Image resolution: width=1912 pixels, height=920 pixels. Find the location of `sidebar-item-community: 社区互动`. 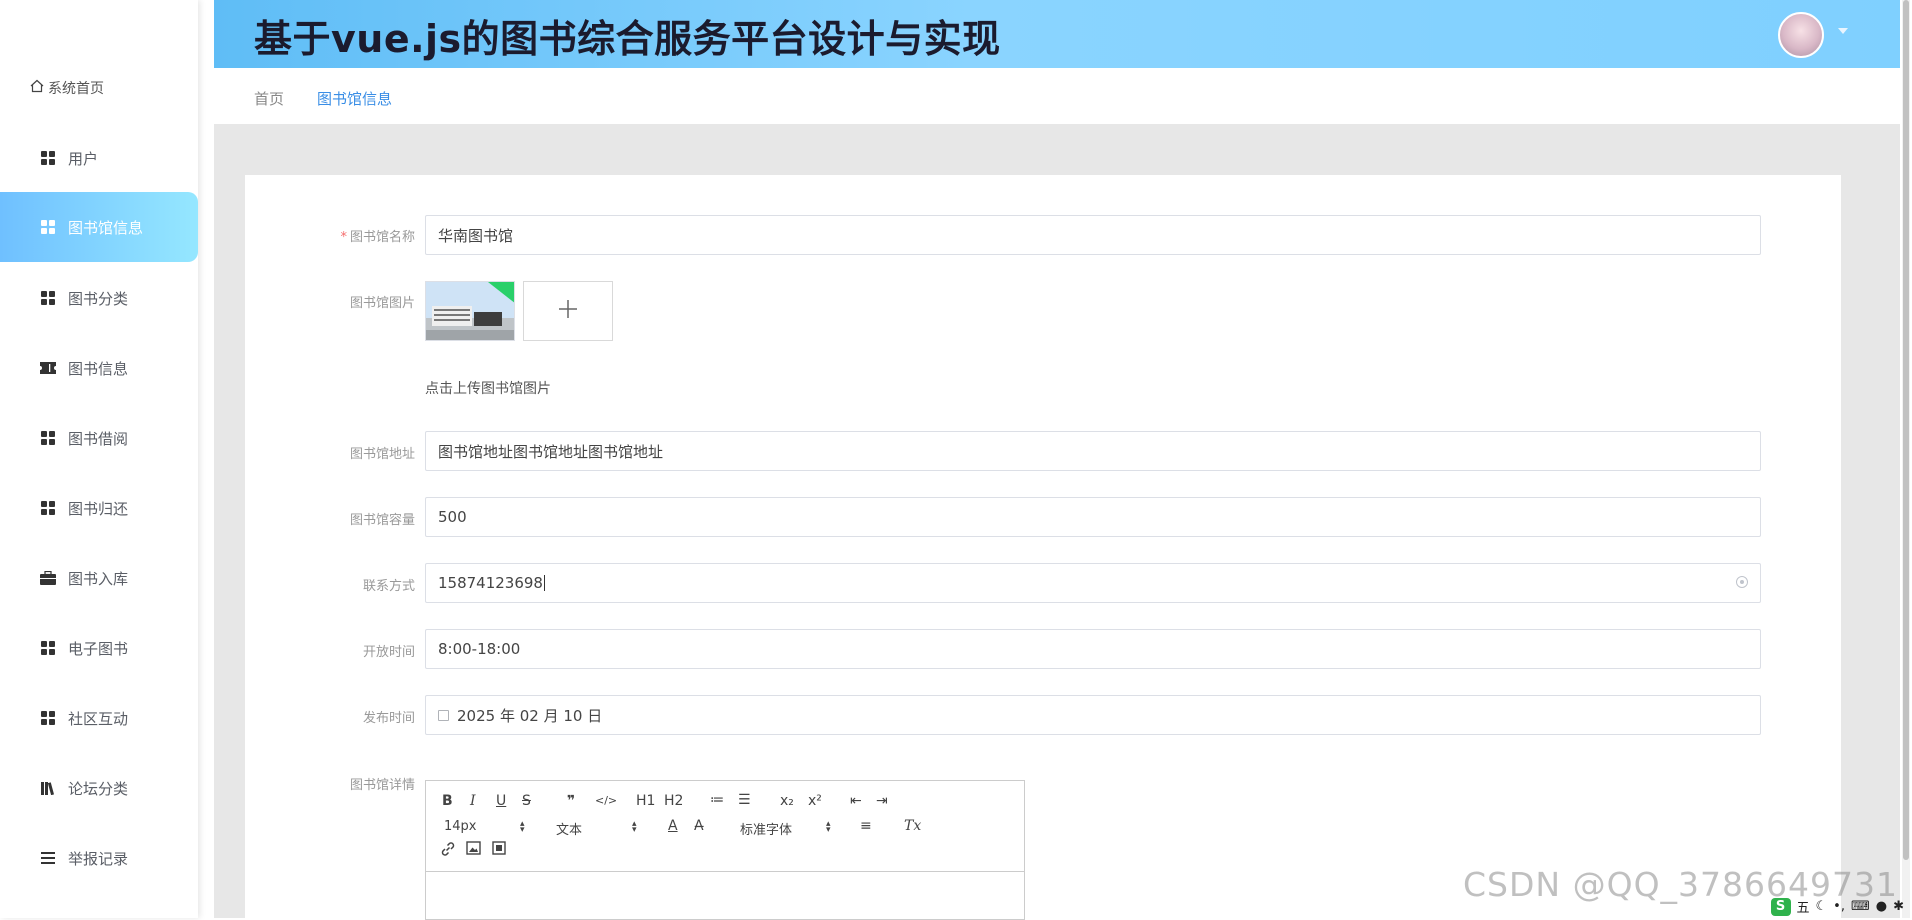

sidebar-item-community: 社区互动 is located at coordinates (99, 718).